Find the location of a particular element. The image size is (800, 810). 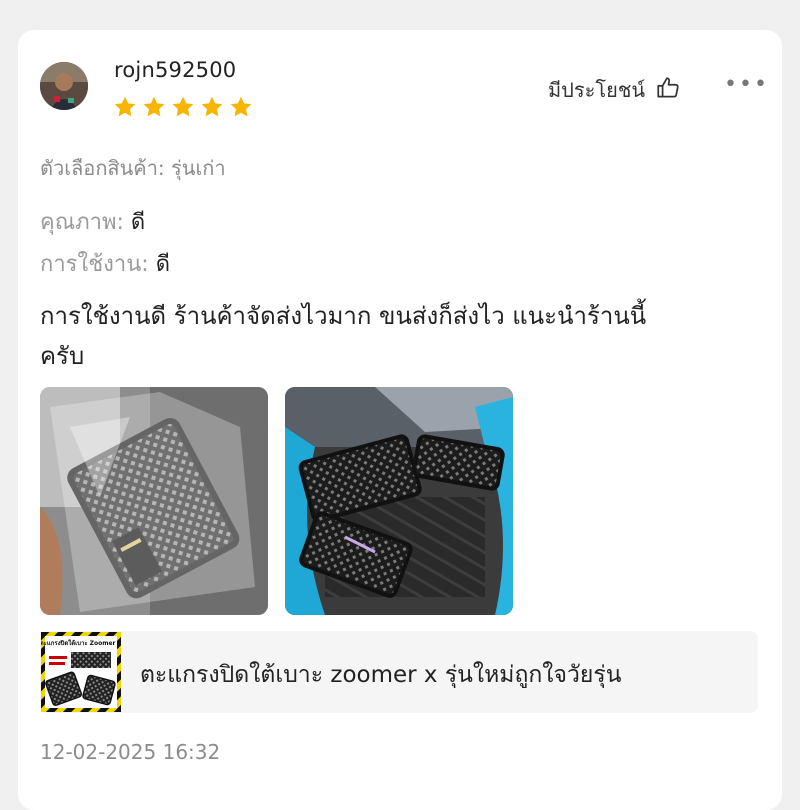

review-text-line: ครับ is located at coordinates (62, 356).